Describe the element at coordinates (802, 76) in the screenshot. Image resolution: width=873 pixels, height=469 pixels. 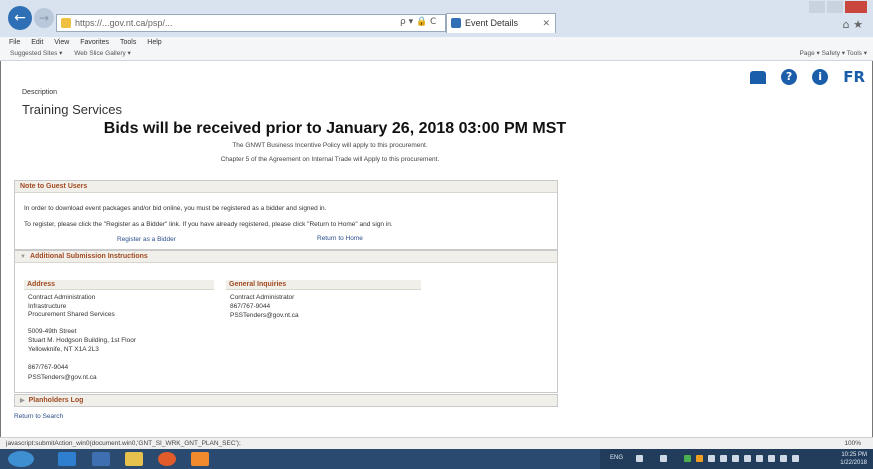
I see `page-icons: ? i FR` at that location.